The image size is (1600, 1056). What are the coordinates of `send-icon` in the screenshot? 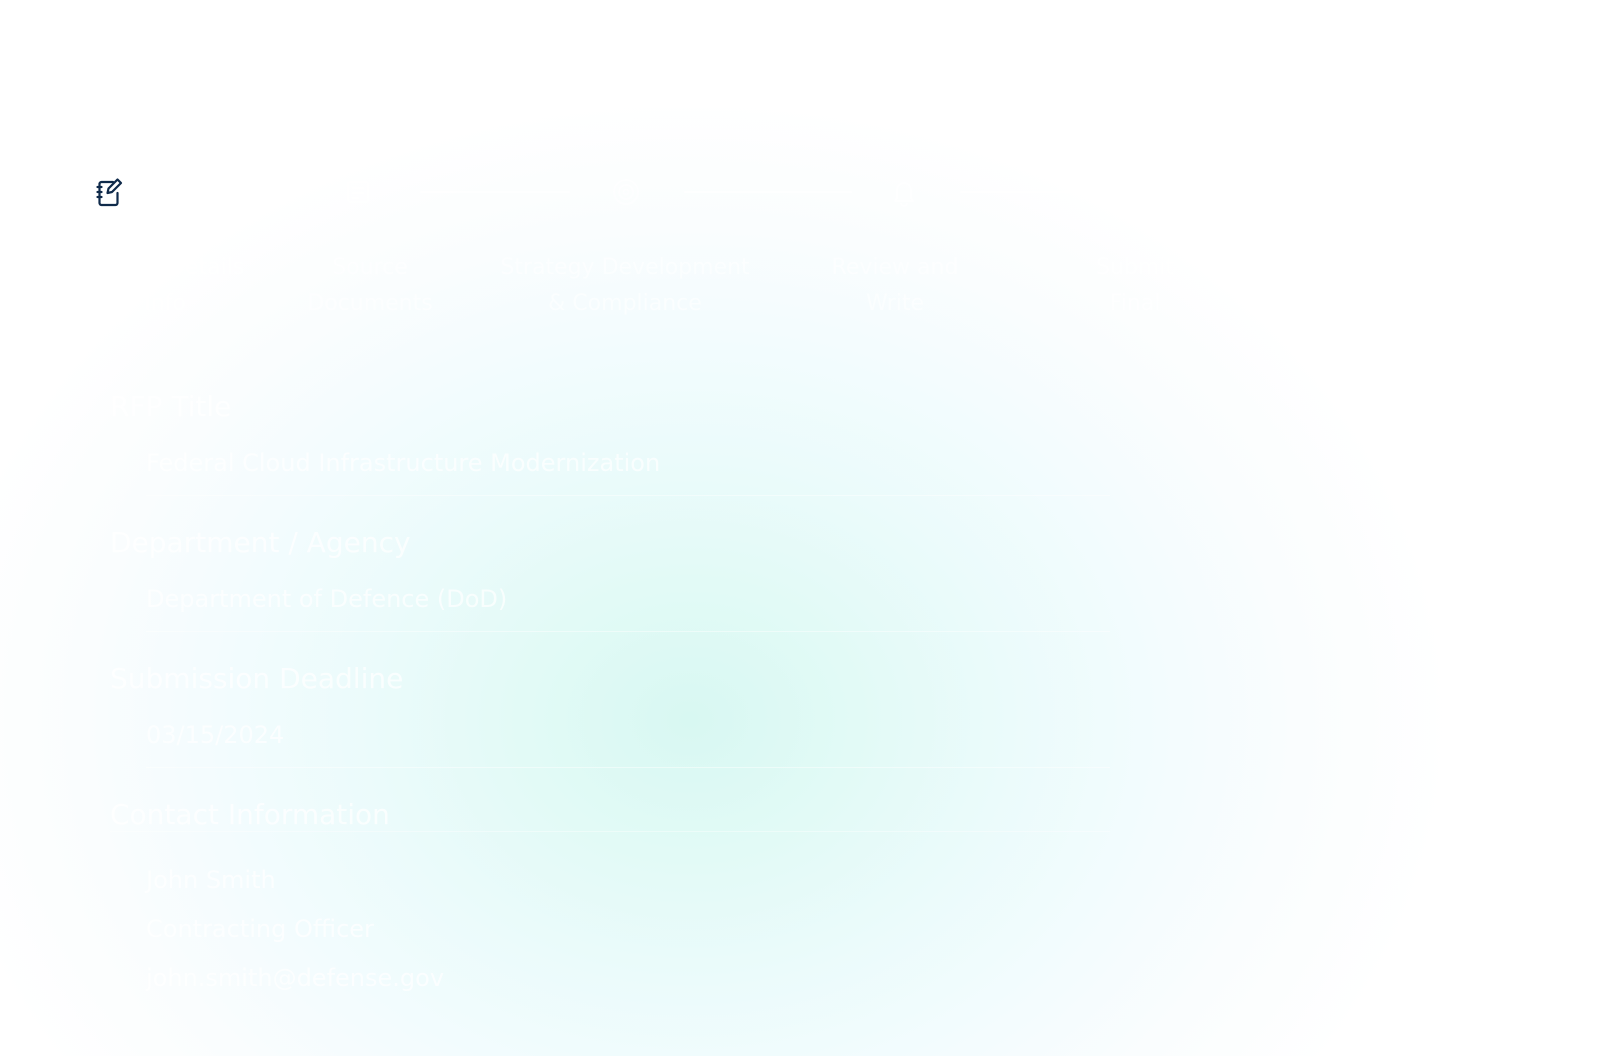 It's located at (1152, 192).